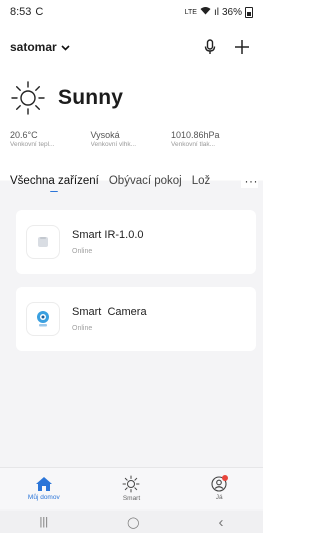  I want to click on network-type-icon: LTE, so click(190, 12).